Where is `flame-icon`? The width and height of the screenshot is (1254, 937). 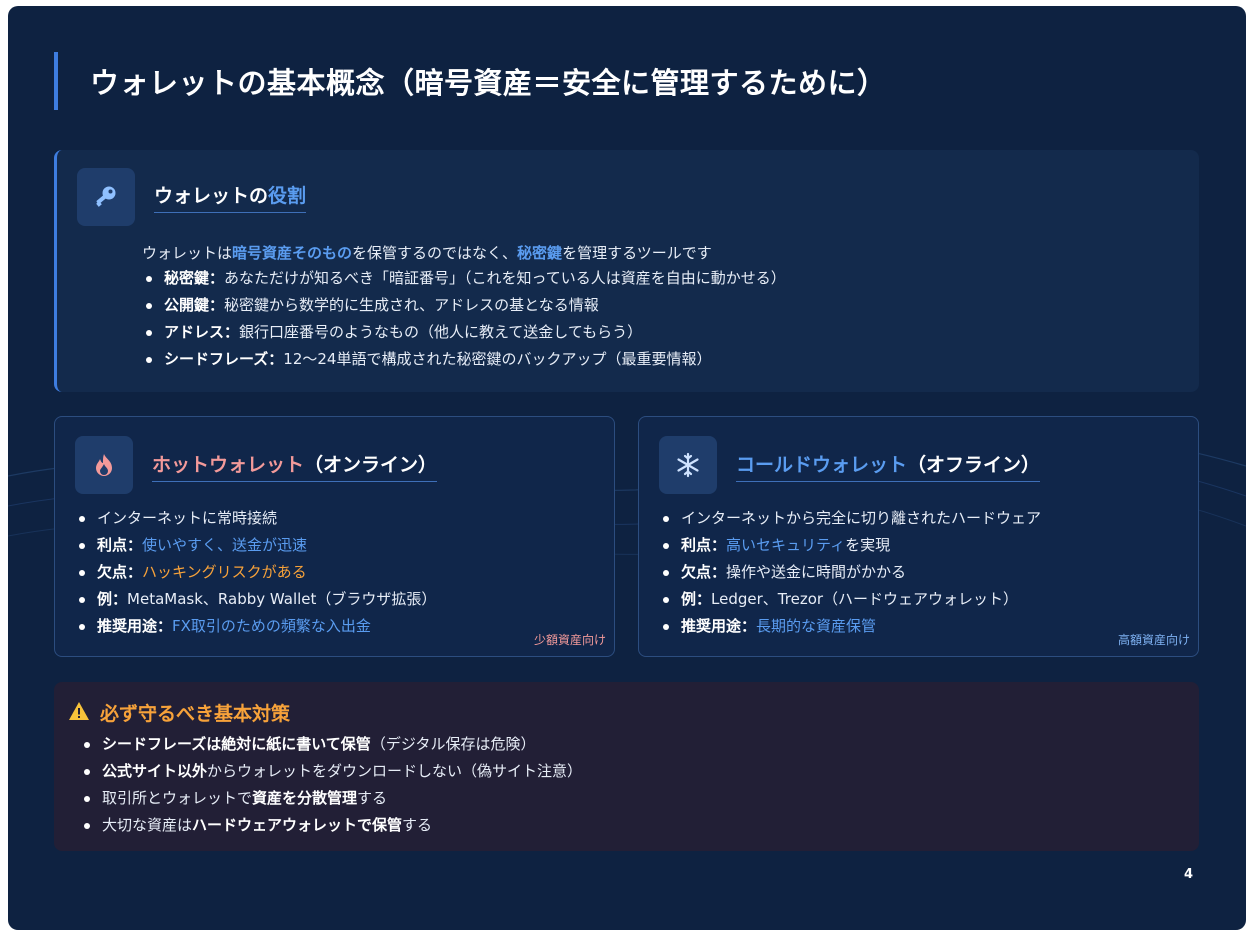
flame-icon is located at coordinates (104, 465).